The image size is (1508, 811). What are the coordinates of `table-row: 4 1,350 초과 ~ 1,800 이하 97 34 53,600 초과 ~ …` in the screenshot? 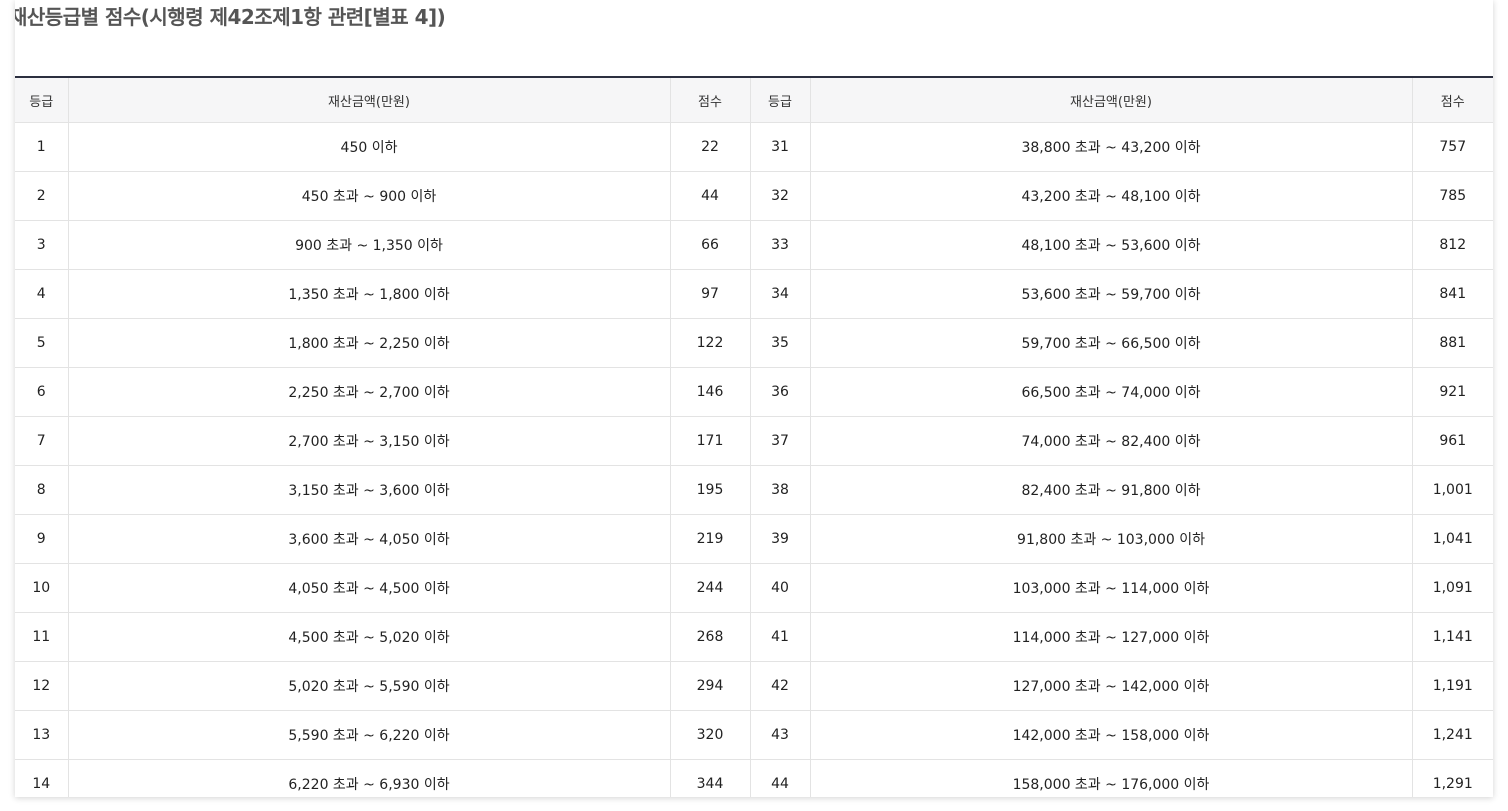 It's located at (754, 294).